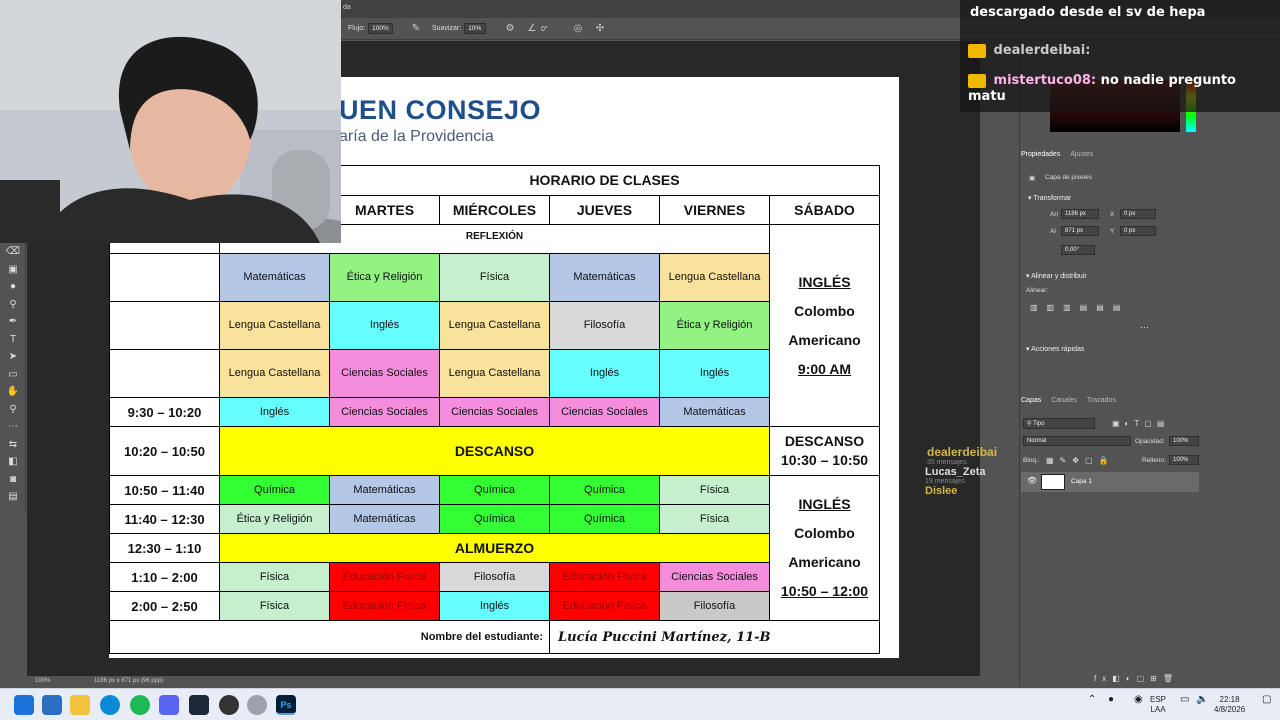 This screenshot has width=1280, height=720. Describe the element at coordinates (13, 410) in the screenshot. I see `zoom-icon: ⚲` at that location.